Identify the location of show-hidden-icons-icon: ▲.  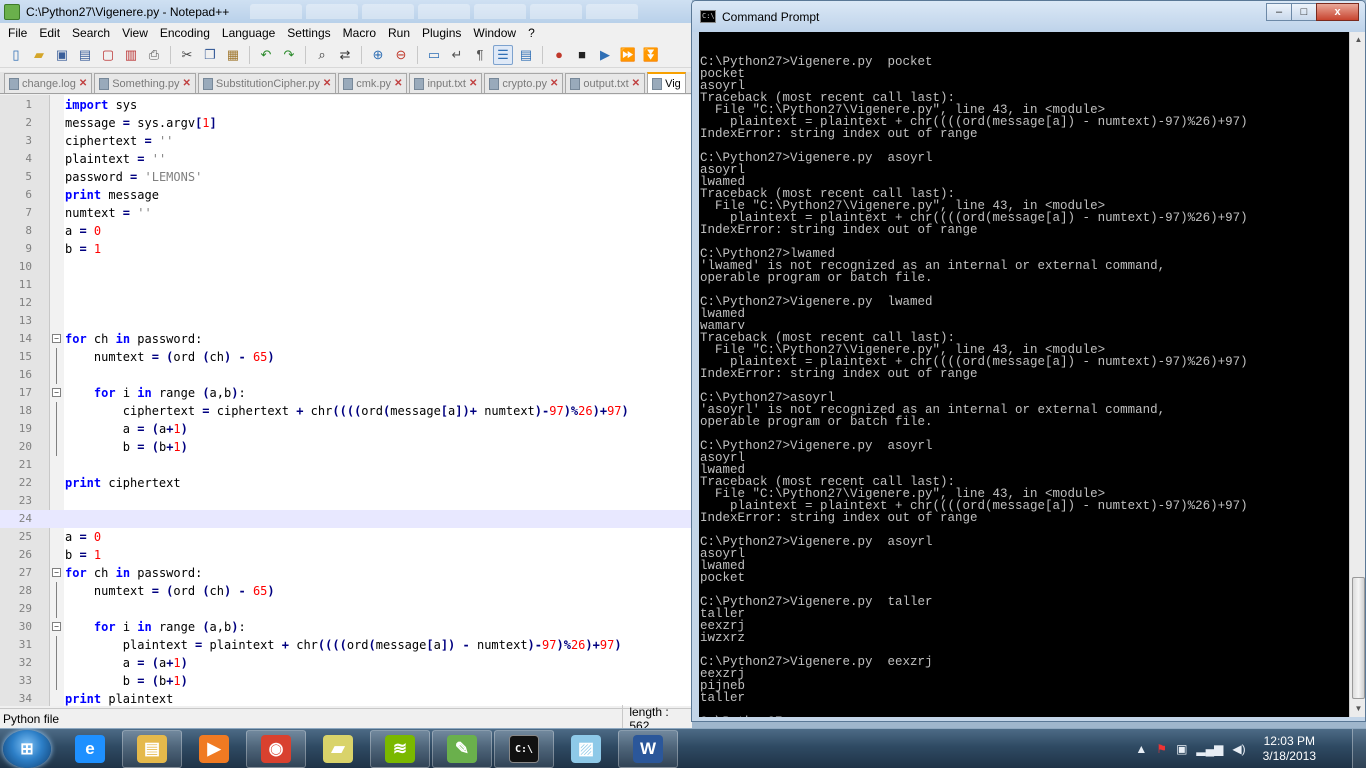
(1141, 749).